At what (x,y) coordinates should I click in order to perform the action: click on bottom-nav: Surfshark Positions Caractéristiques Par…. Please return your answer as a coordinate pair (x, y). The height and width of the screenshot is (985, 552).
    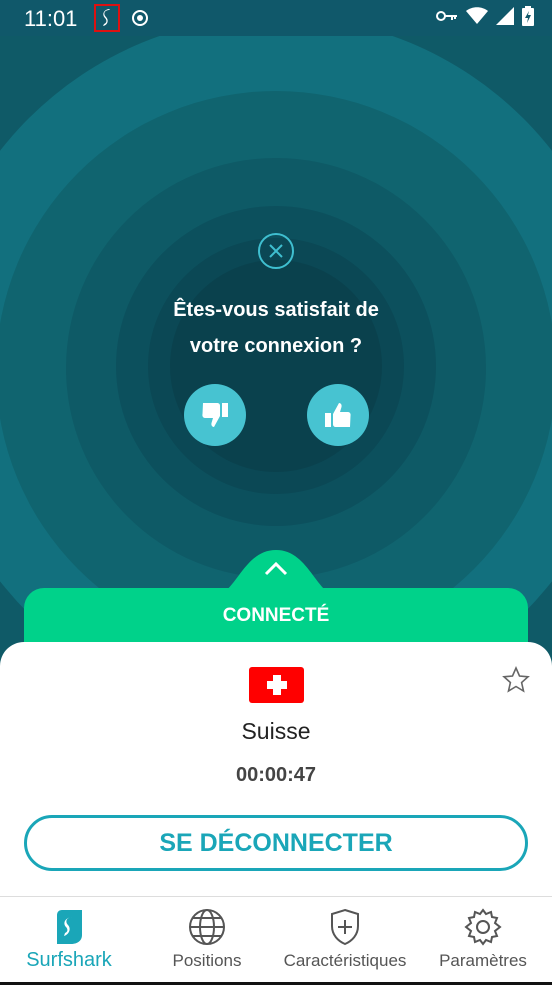
    Looking at the image, I should click on (276, 940).